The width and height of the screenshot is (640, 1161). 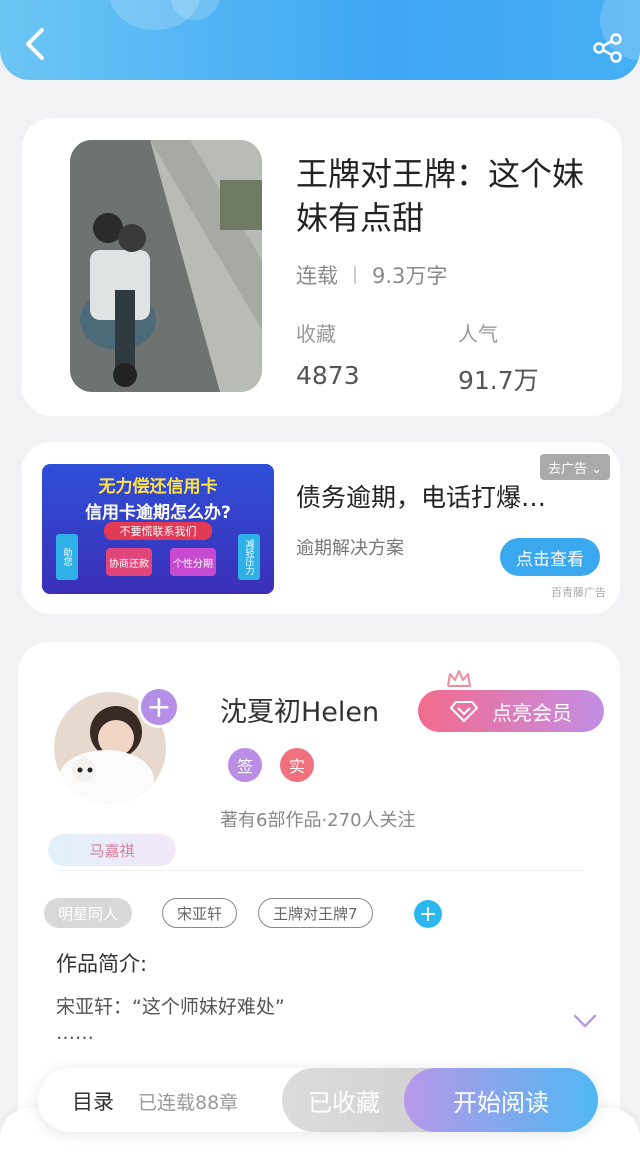 I want to click on start-reading-button: 开始阅读, so click(x=501, y=1100).